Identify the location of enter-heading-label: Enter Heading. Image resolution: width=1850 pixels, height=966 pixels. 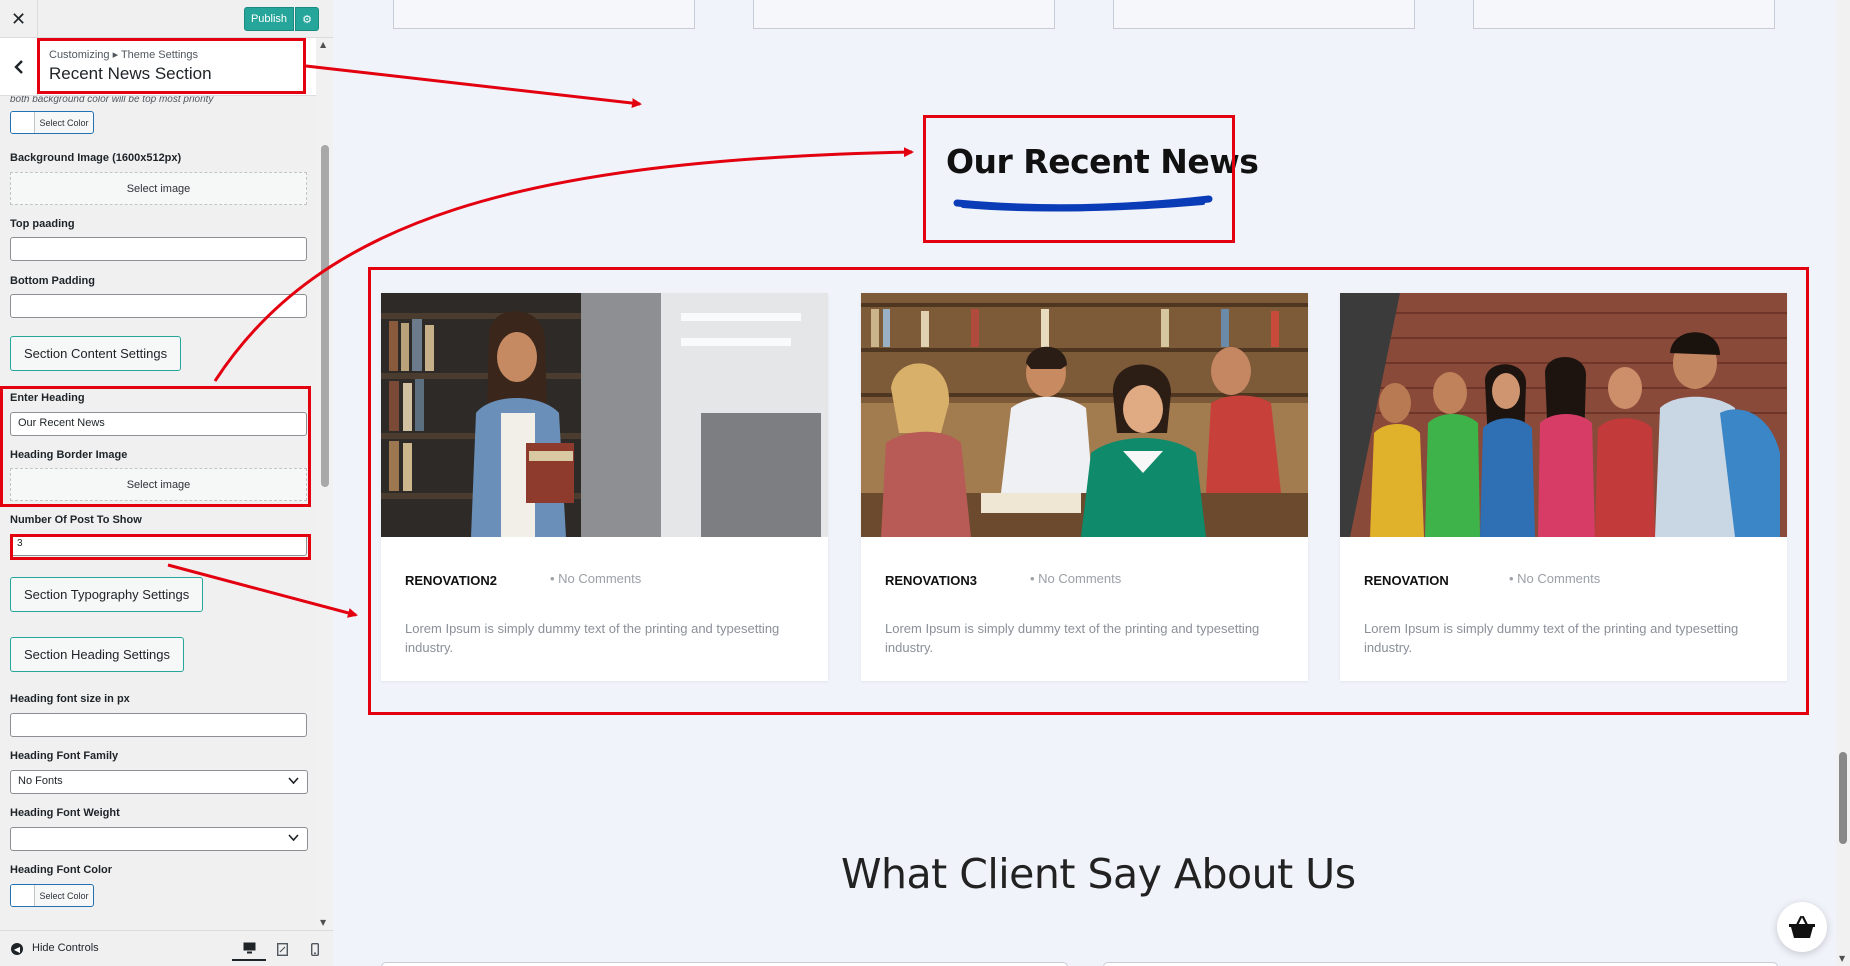
(47, 398).